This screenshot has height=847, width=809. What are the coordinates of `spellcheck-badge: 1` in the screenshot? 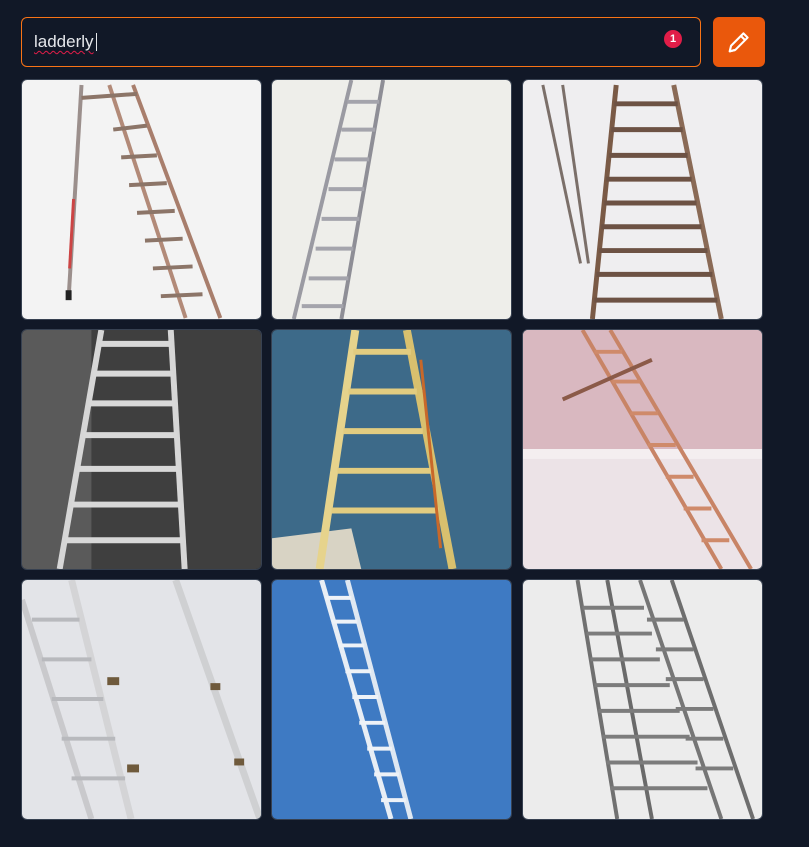 It's located at (673, 39).